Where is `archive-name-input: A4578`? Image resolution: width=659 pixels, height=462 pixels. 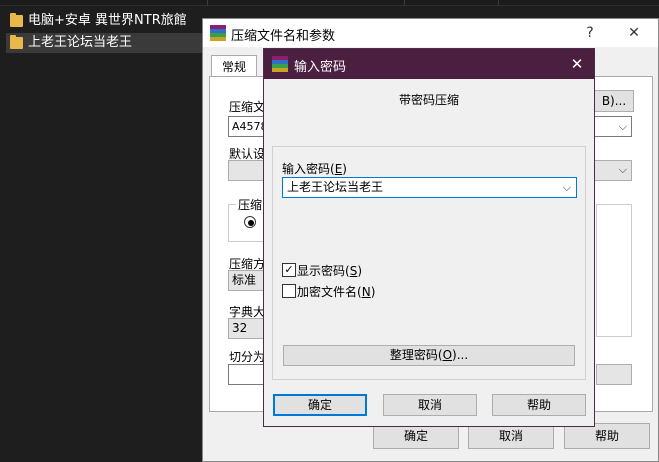 archive-name-input: A4578 is located at coordinates (248, 126).